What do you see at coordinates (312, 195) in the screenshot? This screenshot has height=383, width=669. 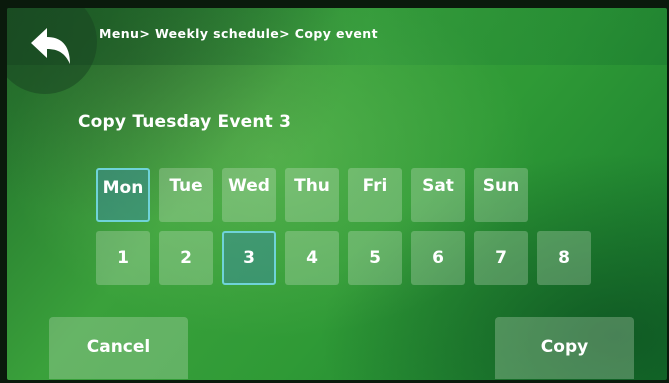 I see `day-button-thu: Thu` at bounding box center [312, 195].